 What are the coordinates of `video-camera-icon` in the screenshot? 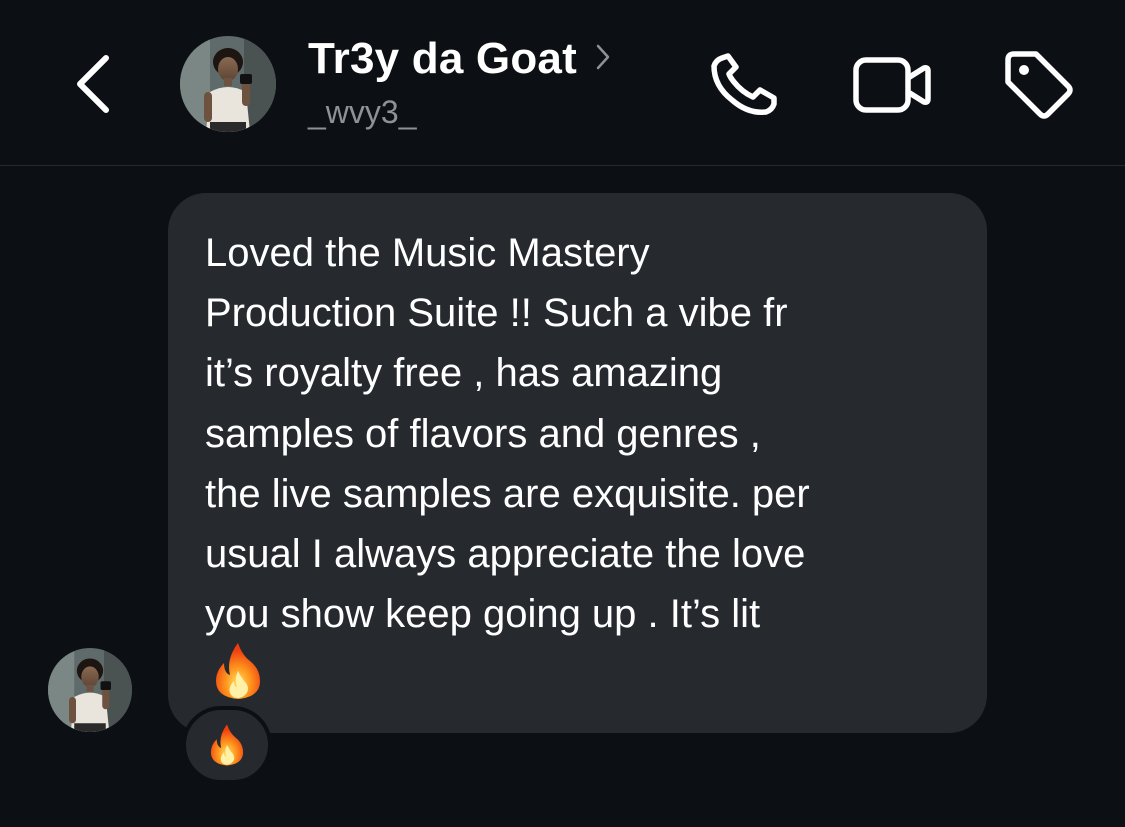 It's located at (892, 85).